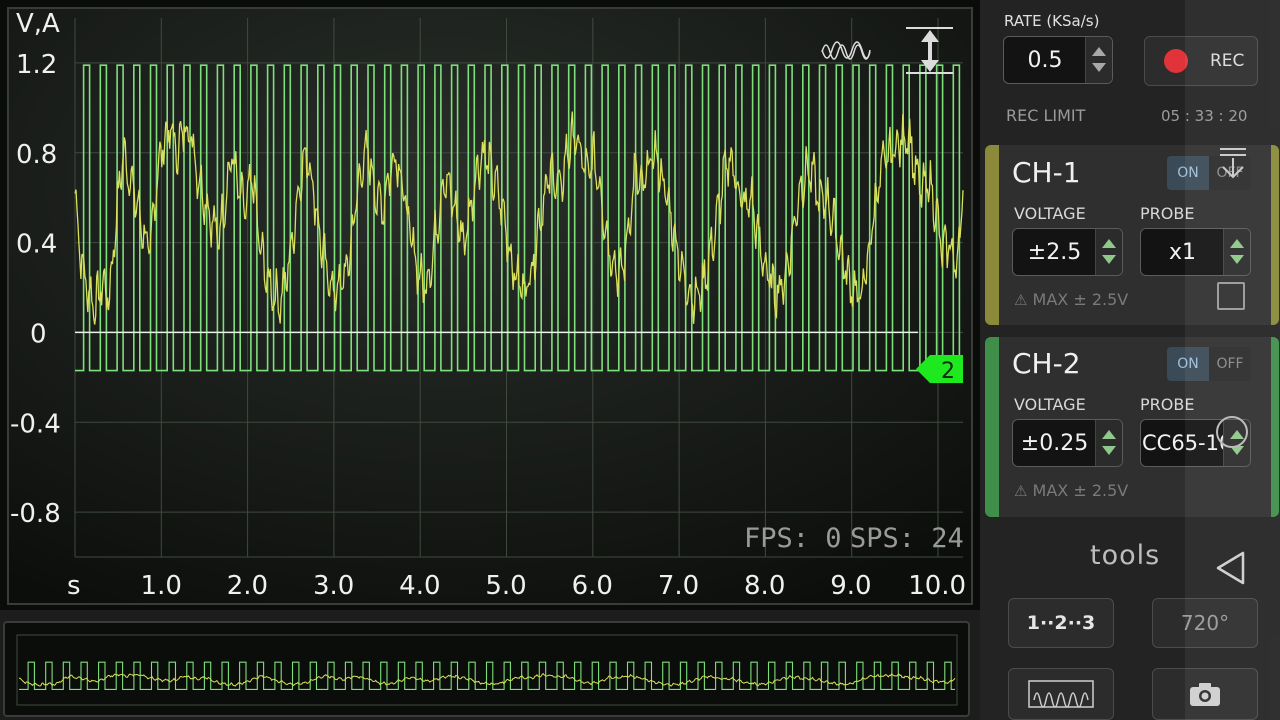  What do you see at coordinates (1167, 213) in the screenshot?
I see `channel-1-probe-label: PROBE` at bounding box center [1167, 213].